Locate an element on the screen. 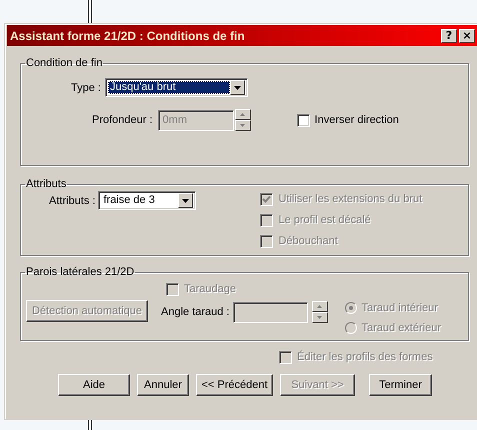 The image size is (477, 430). dialog-button: << Précédent is located at coordinates (234, 385).